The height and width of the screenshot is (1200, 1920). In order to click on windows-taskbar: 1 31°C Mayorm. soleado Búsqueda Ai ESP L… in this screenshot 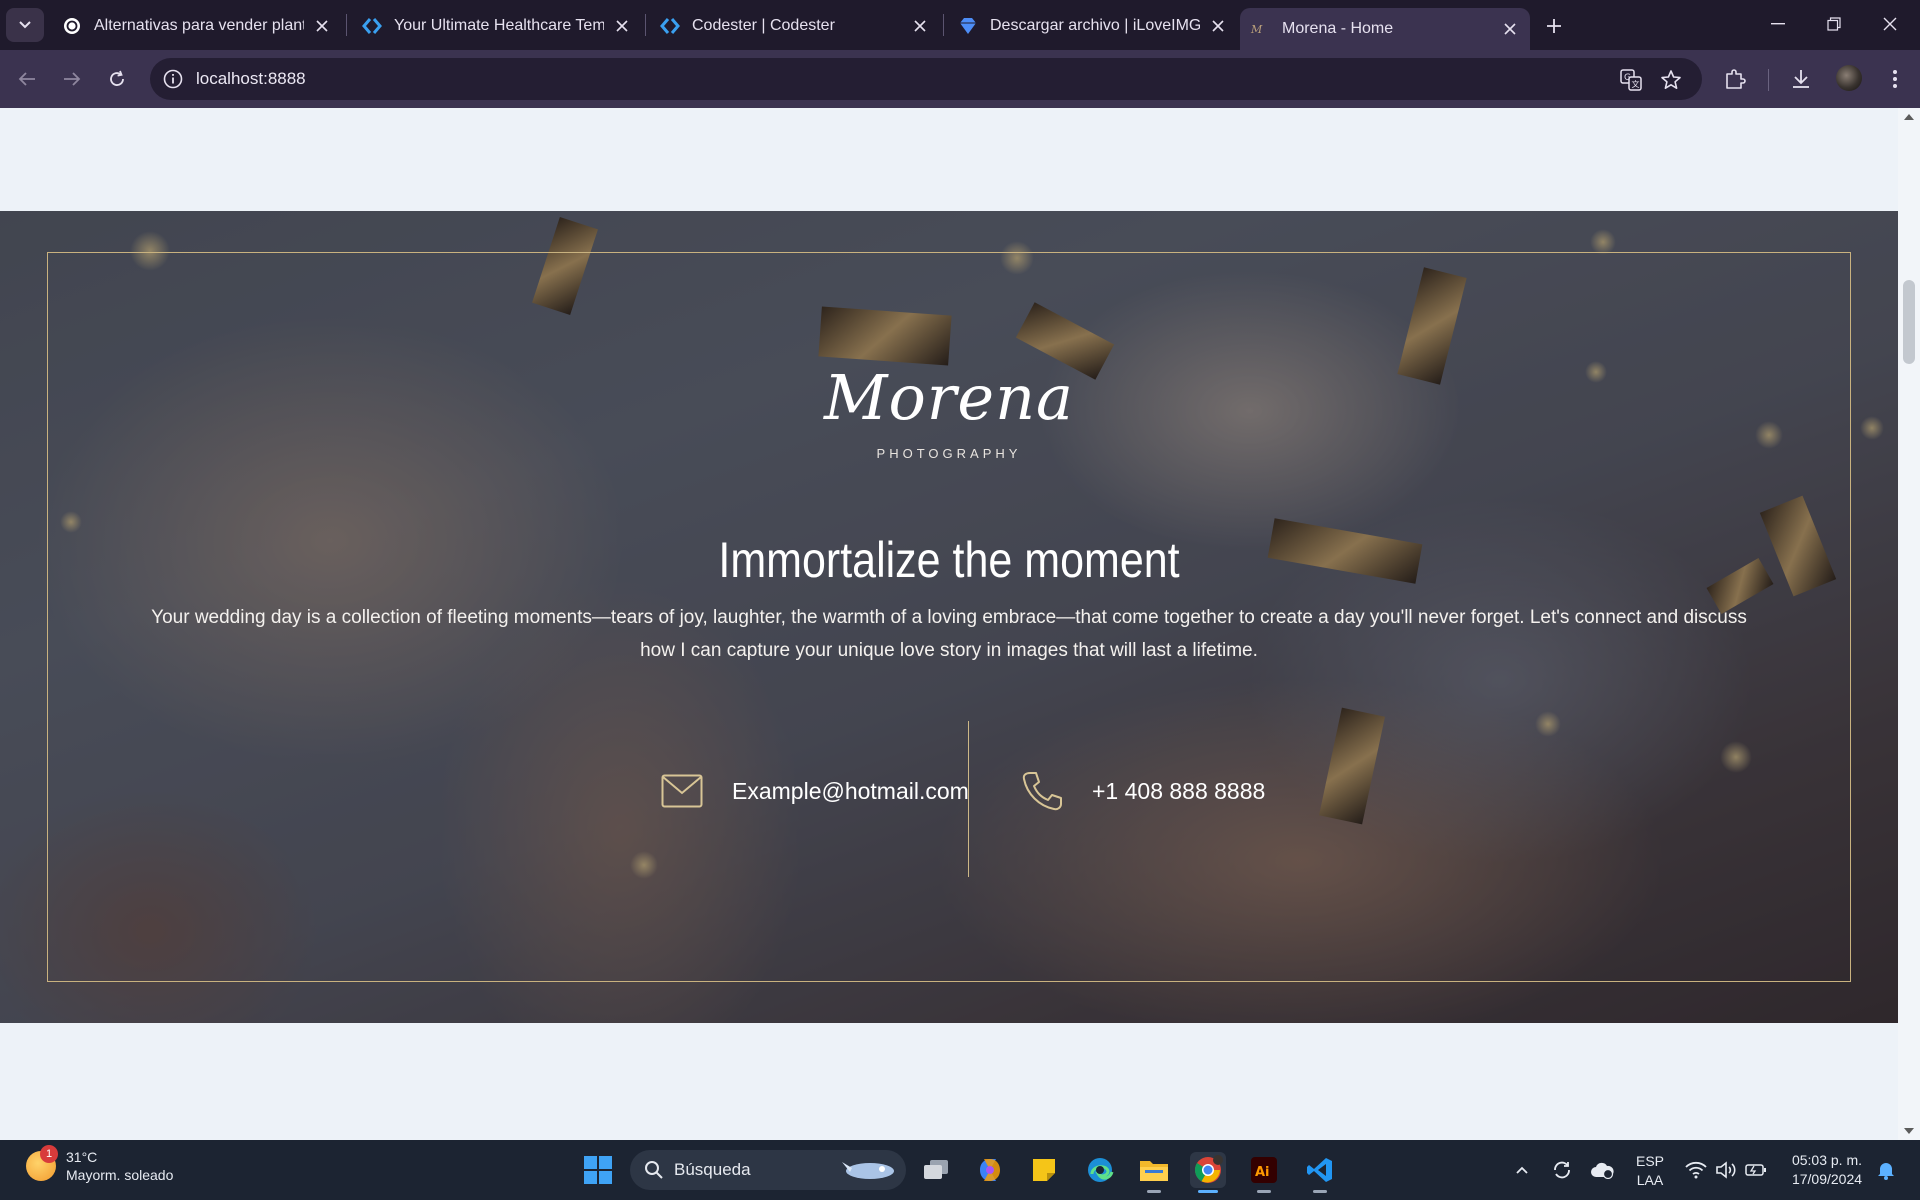, I will do `click(960, 1170)`.